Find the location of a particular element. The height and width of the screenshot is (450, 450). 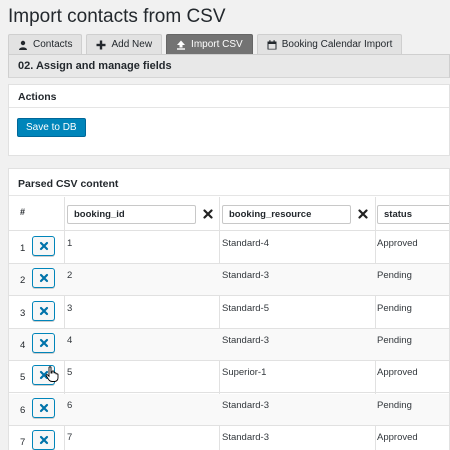

actions-panel-header: Actions is located at coordinates (229, 96).